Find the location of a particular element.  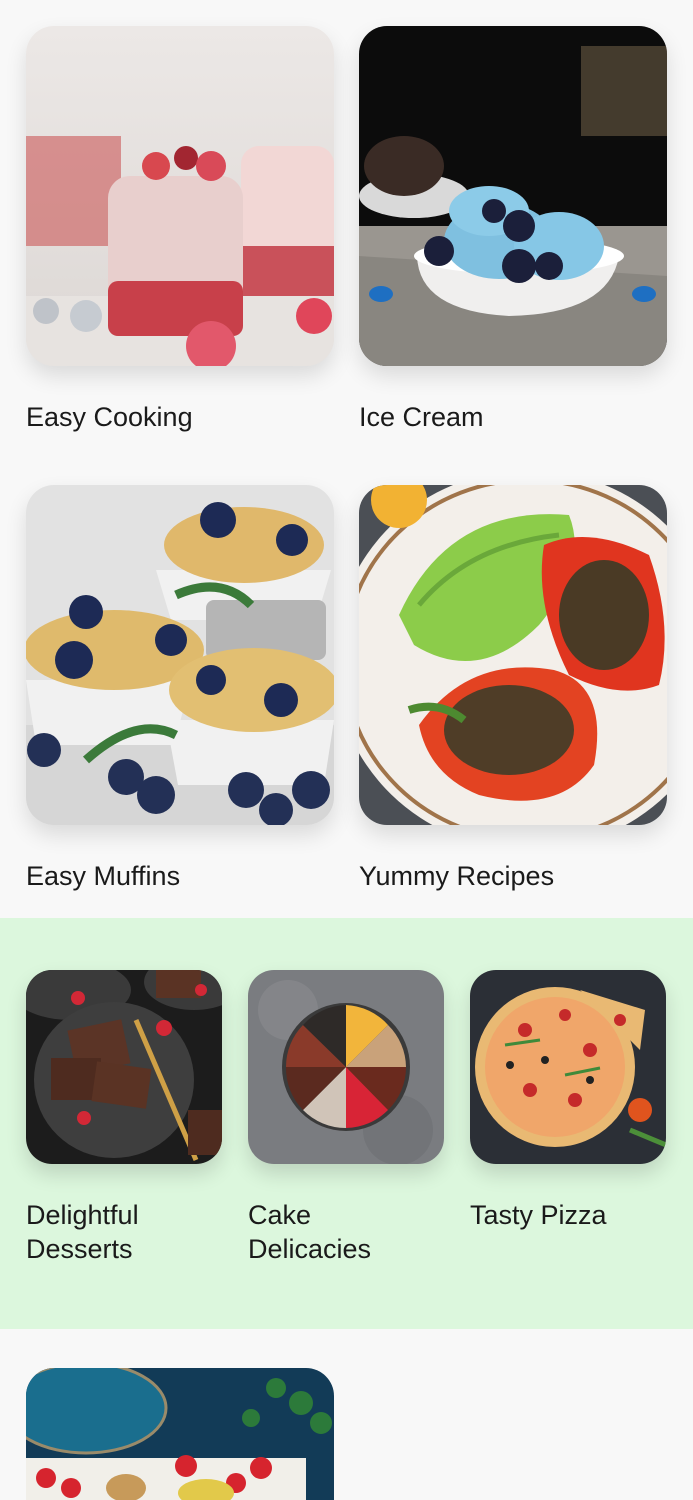

category-card-cake-delicacies: Cake Delicacies is located at coordinates (346, 1118).